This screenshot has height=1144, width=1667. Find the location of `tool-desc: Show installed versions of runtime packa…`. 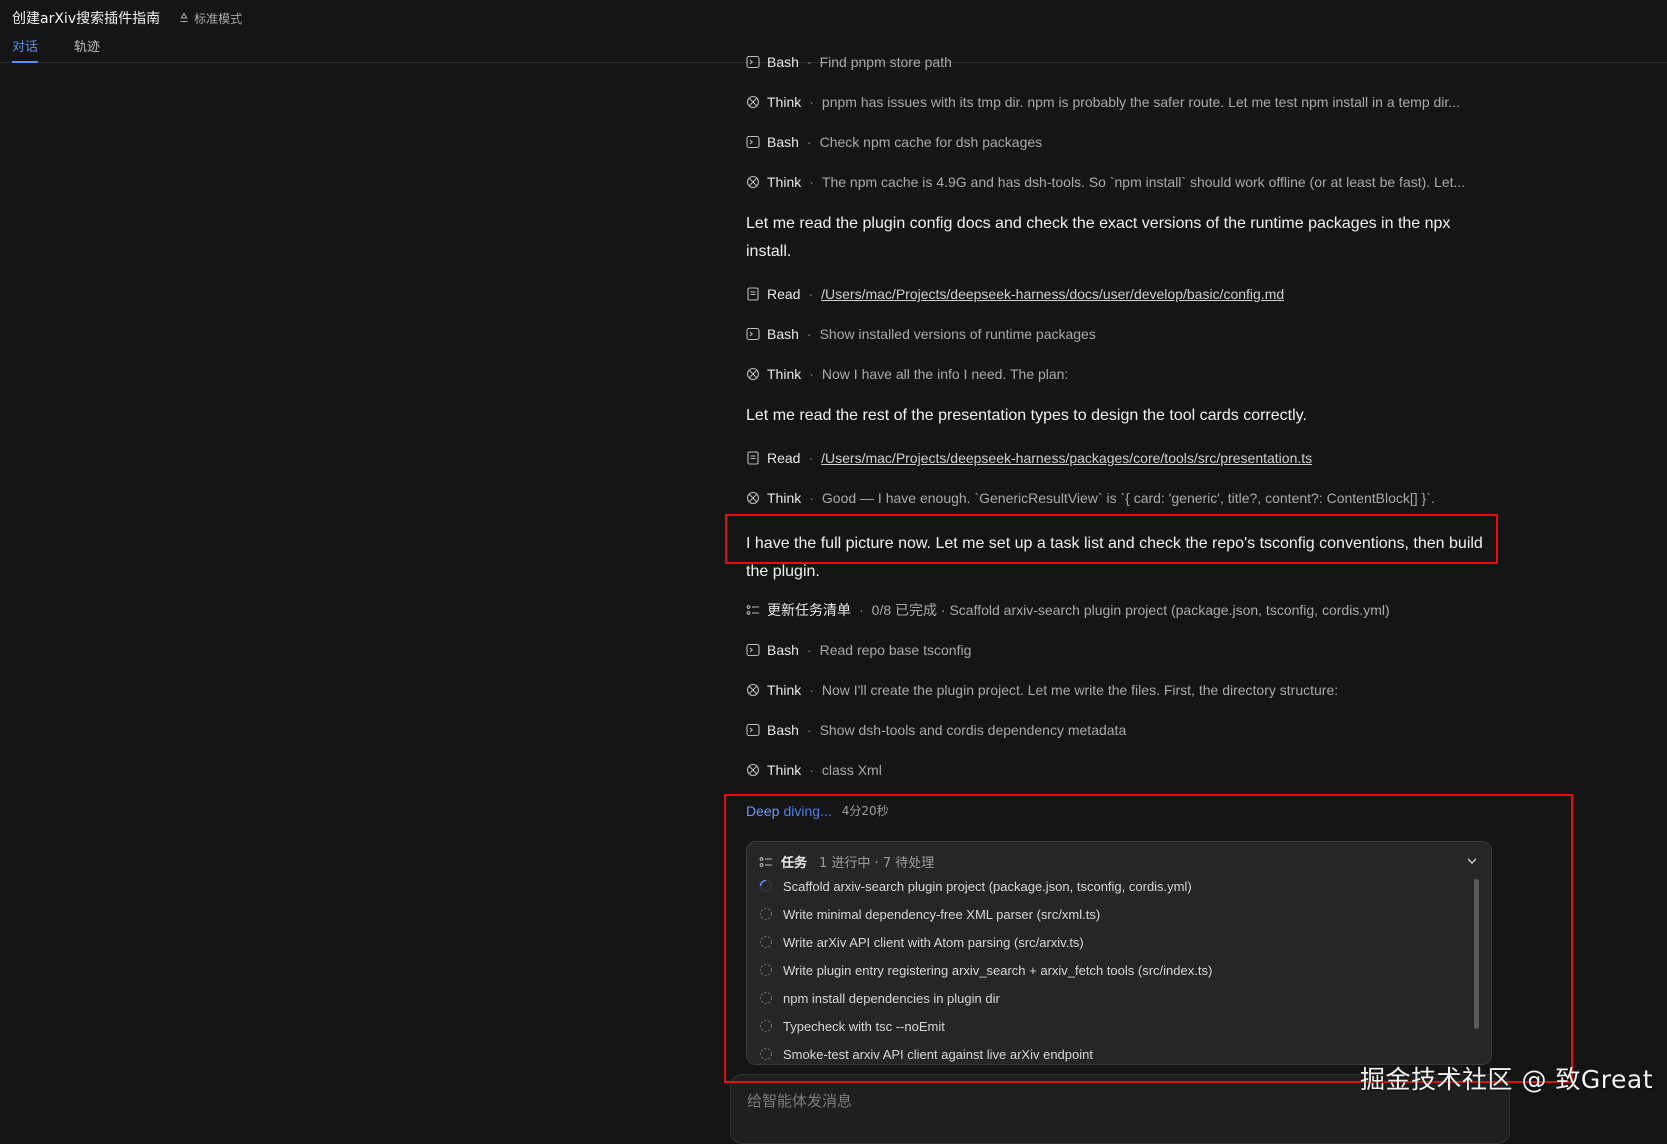

tool-desc: Show installed versions of runtime packa… is located at coordinates (957, 334).